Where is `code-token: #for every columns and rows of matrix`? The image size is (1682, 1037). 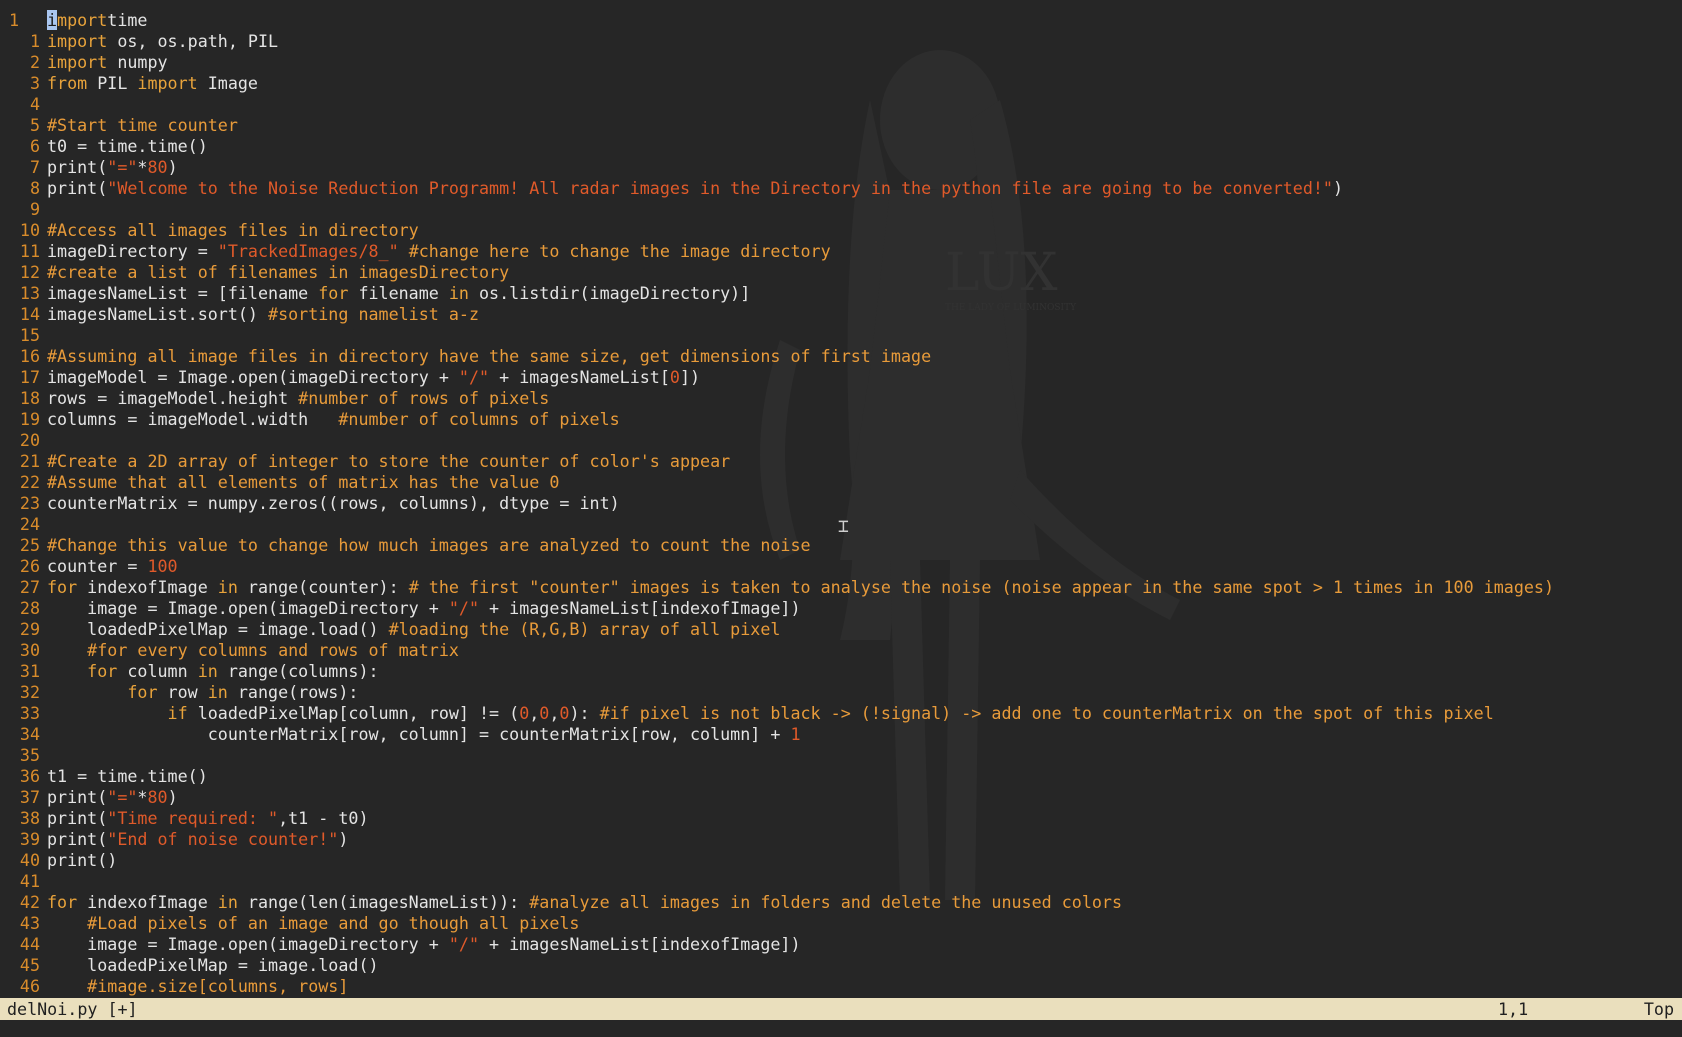
code-token: #for every columns and rows of matrix is located at coordinates (253, 650).